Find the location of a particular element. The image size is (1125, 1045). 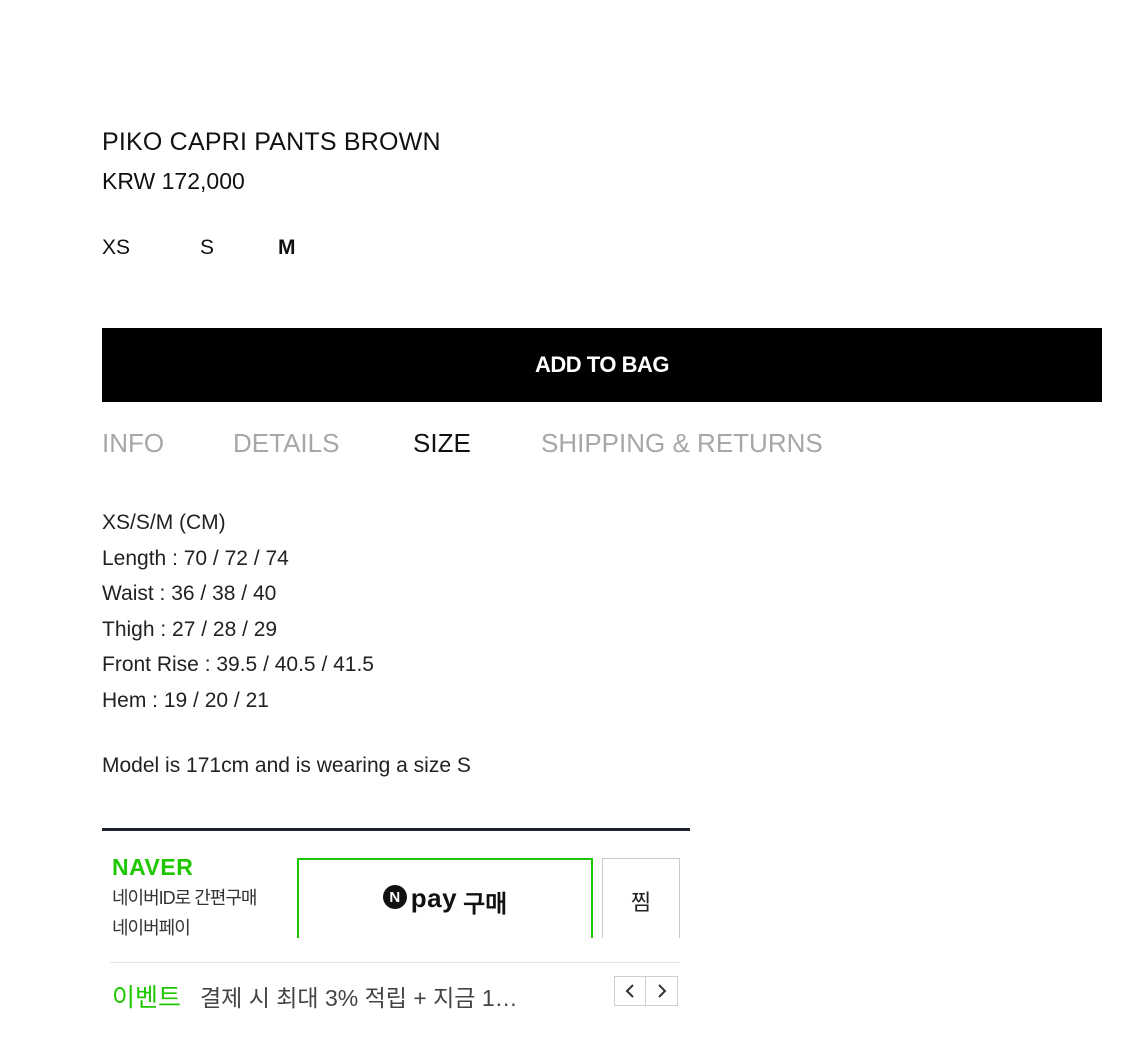

chevron-left-icon is located at coordinates (629, 991).